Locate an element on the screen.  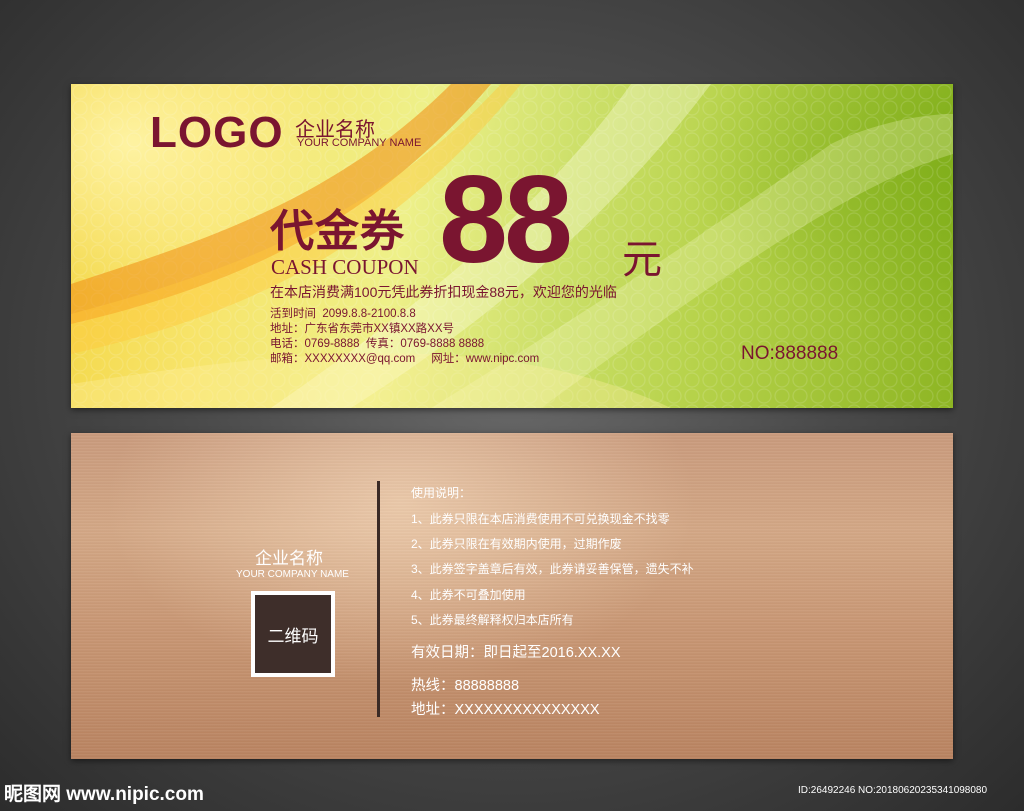
valid-date: 有效日期：即日起至2016.XX.XX is located at coordinates (516, 653).